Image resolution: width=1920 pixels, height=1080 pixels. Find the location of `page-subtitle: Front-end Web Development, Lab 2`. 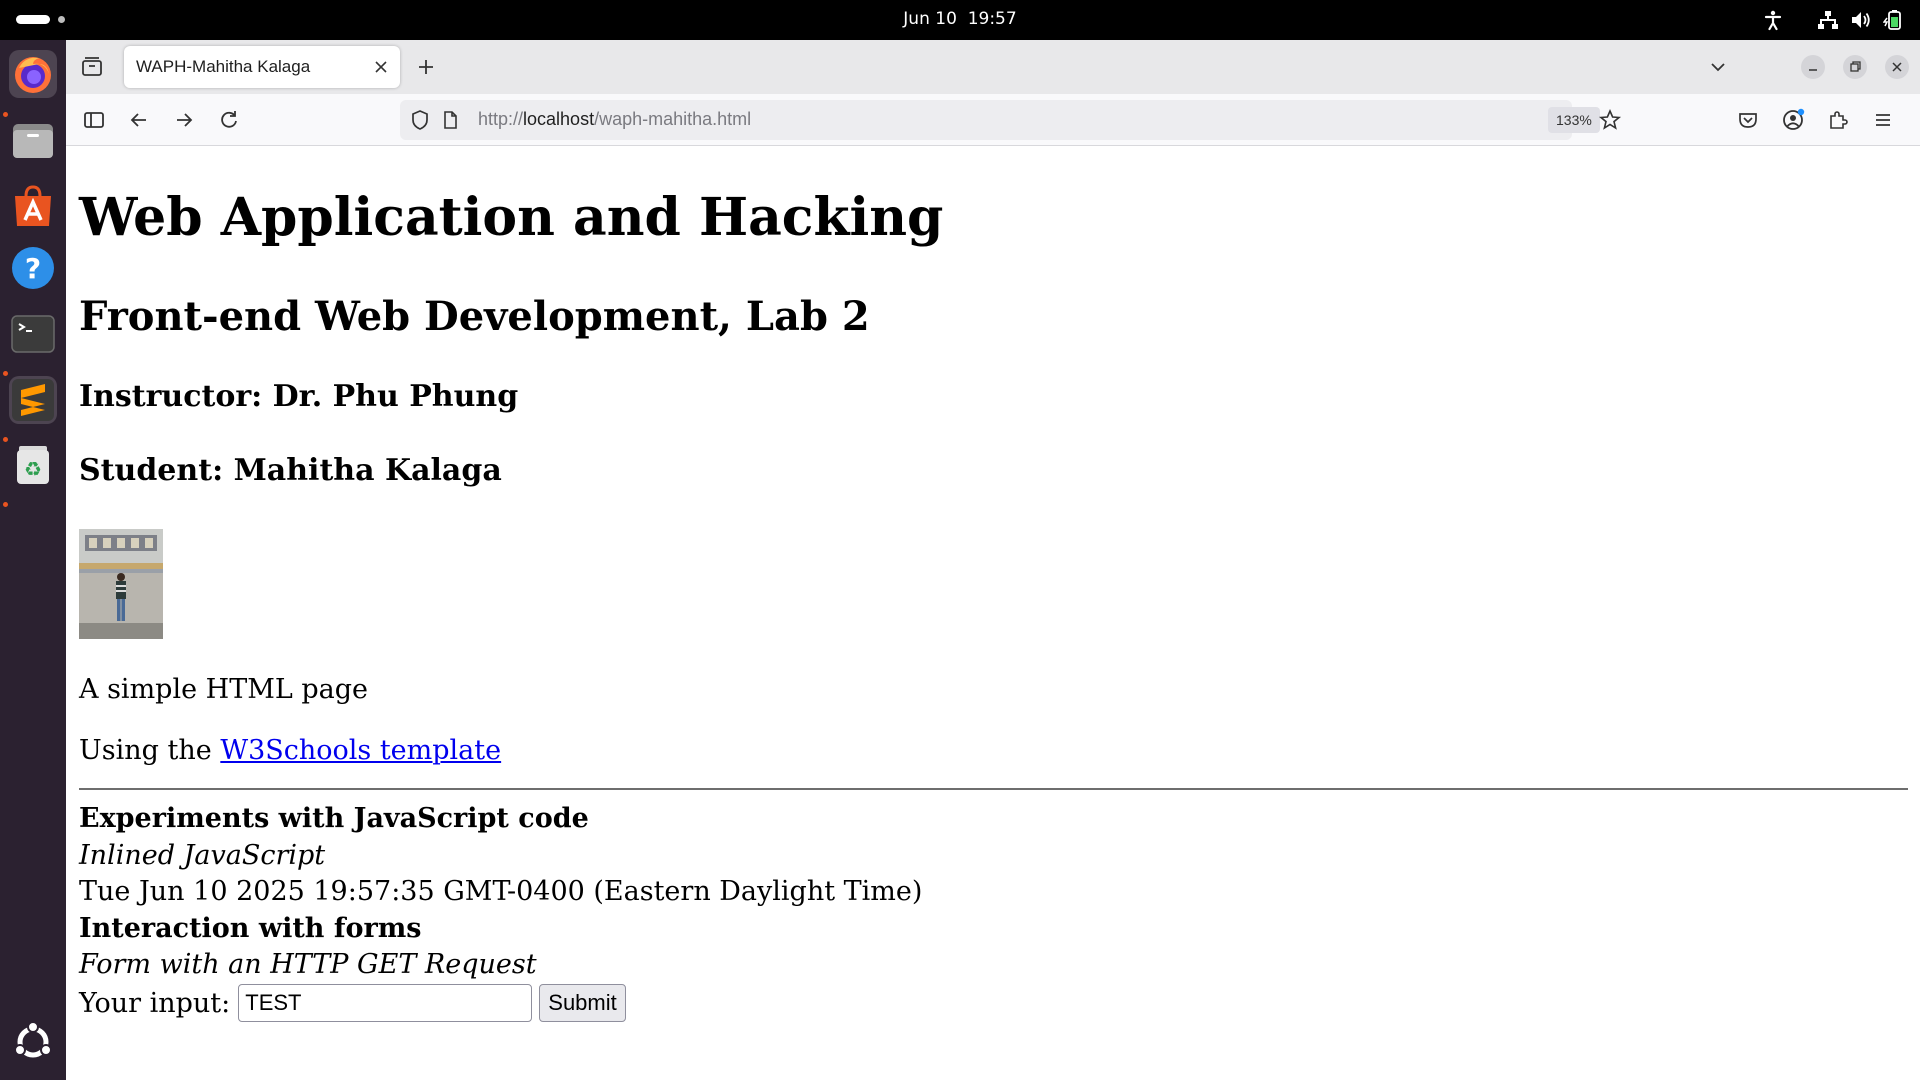

page-subtitle: Front-end Web Development, Lab 2 is located at coordinates (474, 316).